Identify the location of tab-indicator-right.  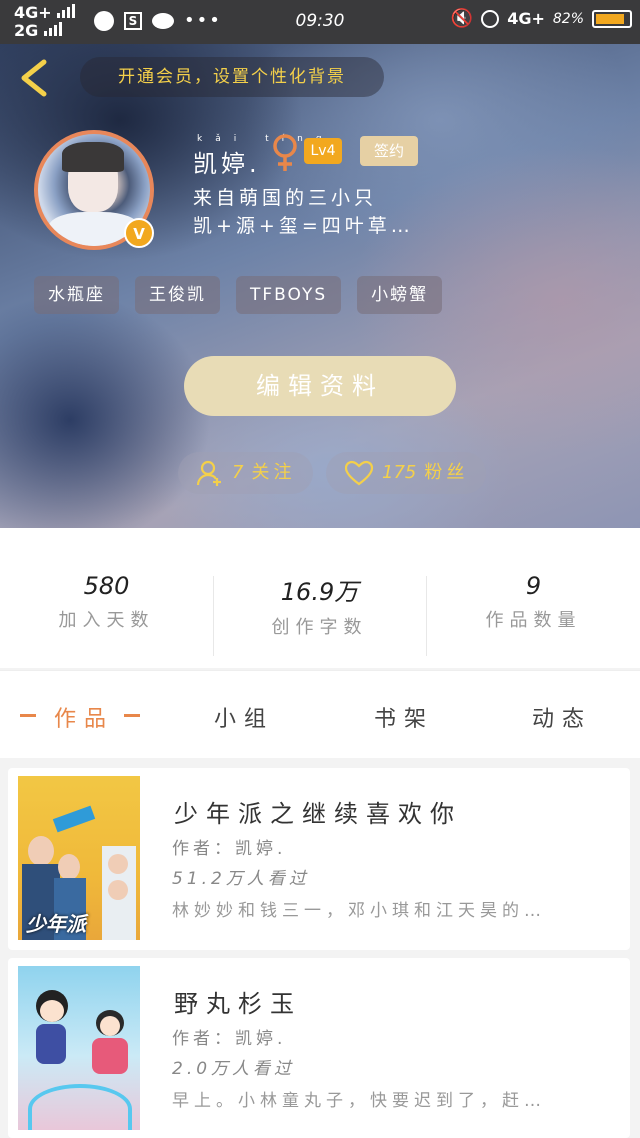
(132, 715).